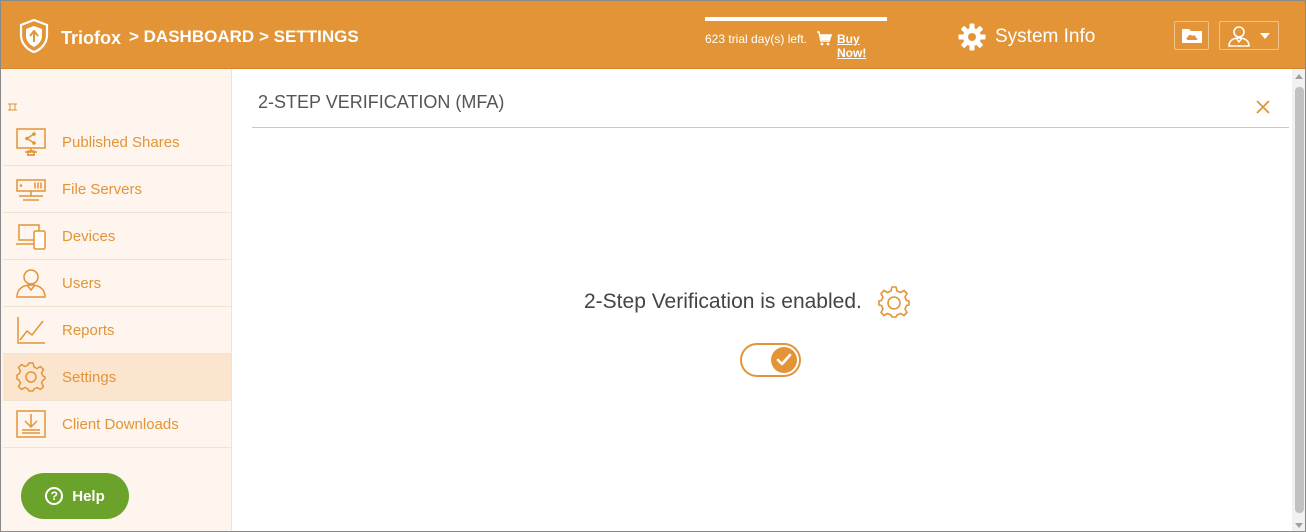  What do you see at coordinates (54, 496) in the screenshot?
I see `question-icon: ?` at bounding box center [54, 496].